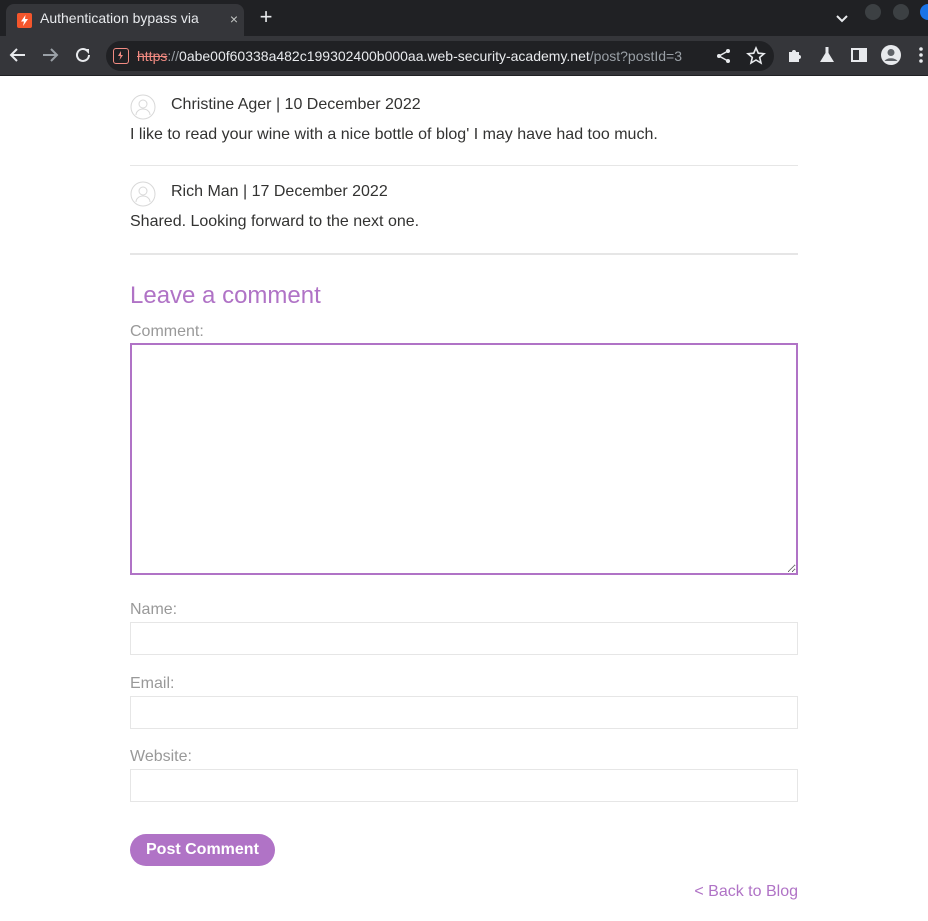 This screenshot has height=921, width=928. I want to click on comment-author: Christine Ager | 10 December 2022, so click(296, 104).